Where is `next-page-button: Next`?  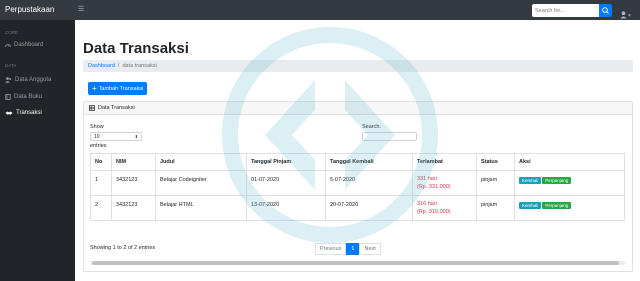
next-page-button: Next is located at coordinates (370, 249).